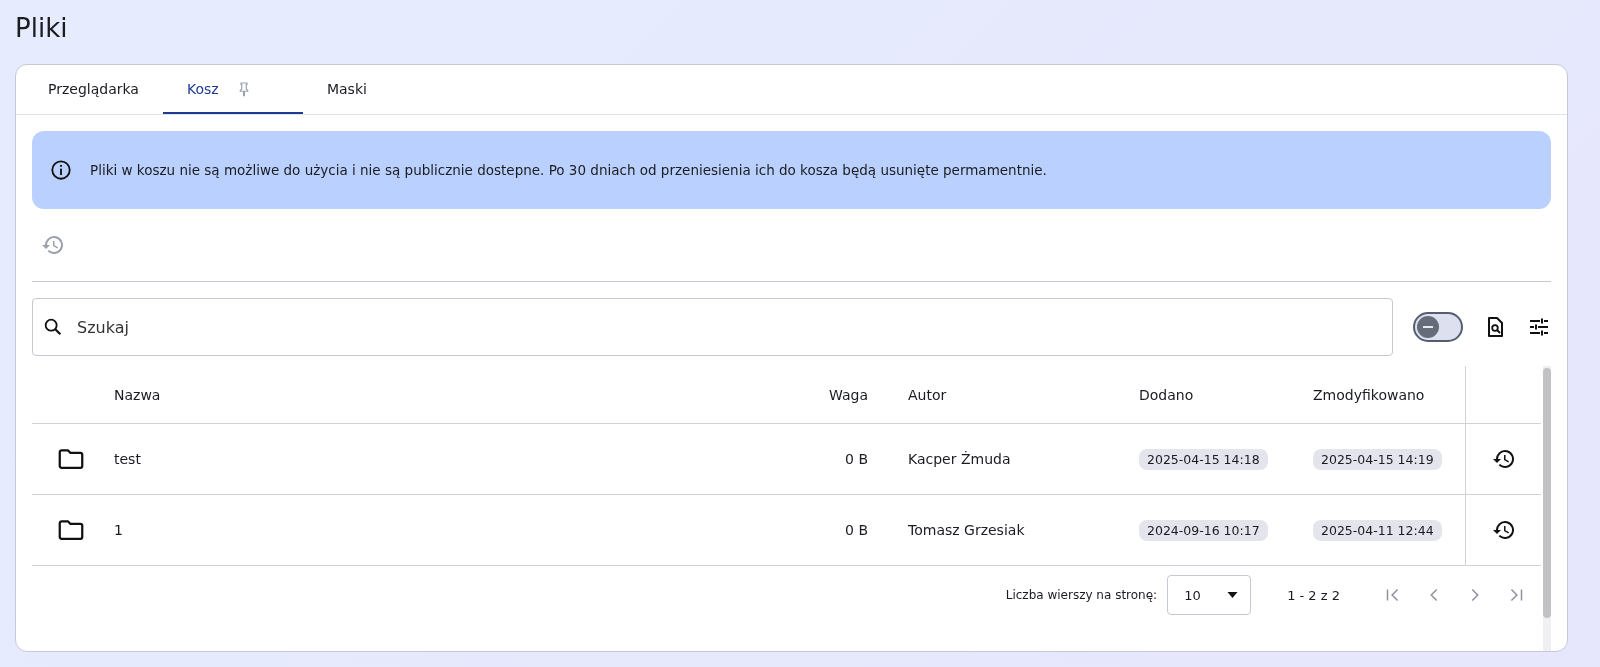 This screenshot has height=667, width=1600. What do you see at coordinates (42, 28) in the screenshot?
I see `page-title: Pliki` at bounding box center [42, 28].